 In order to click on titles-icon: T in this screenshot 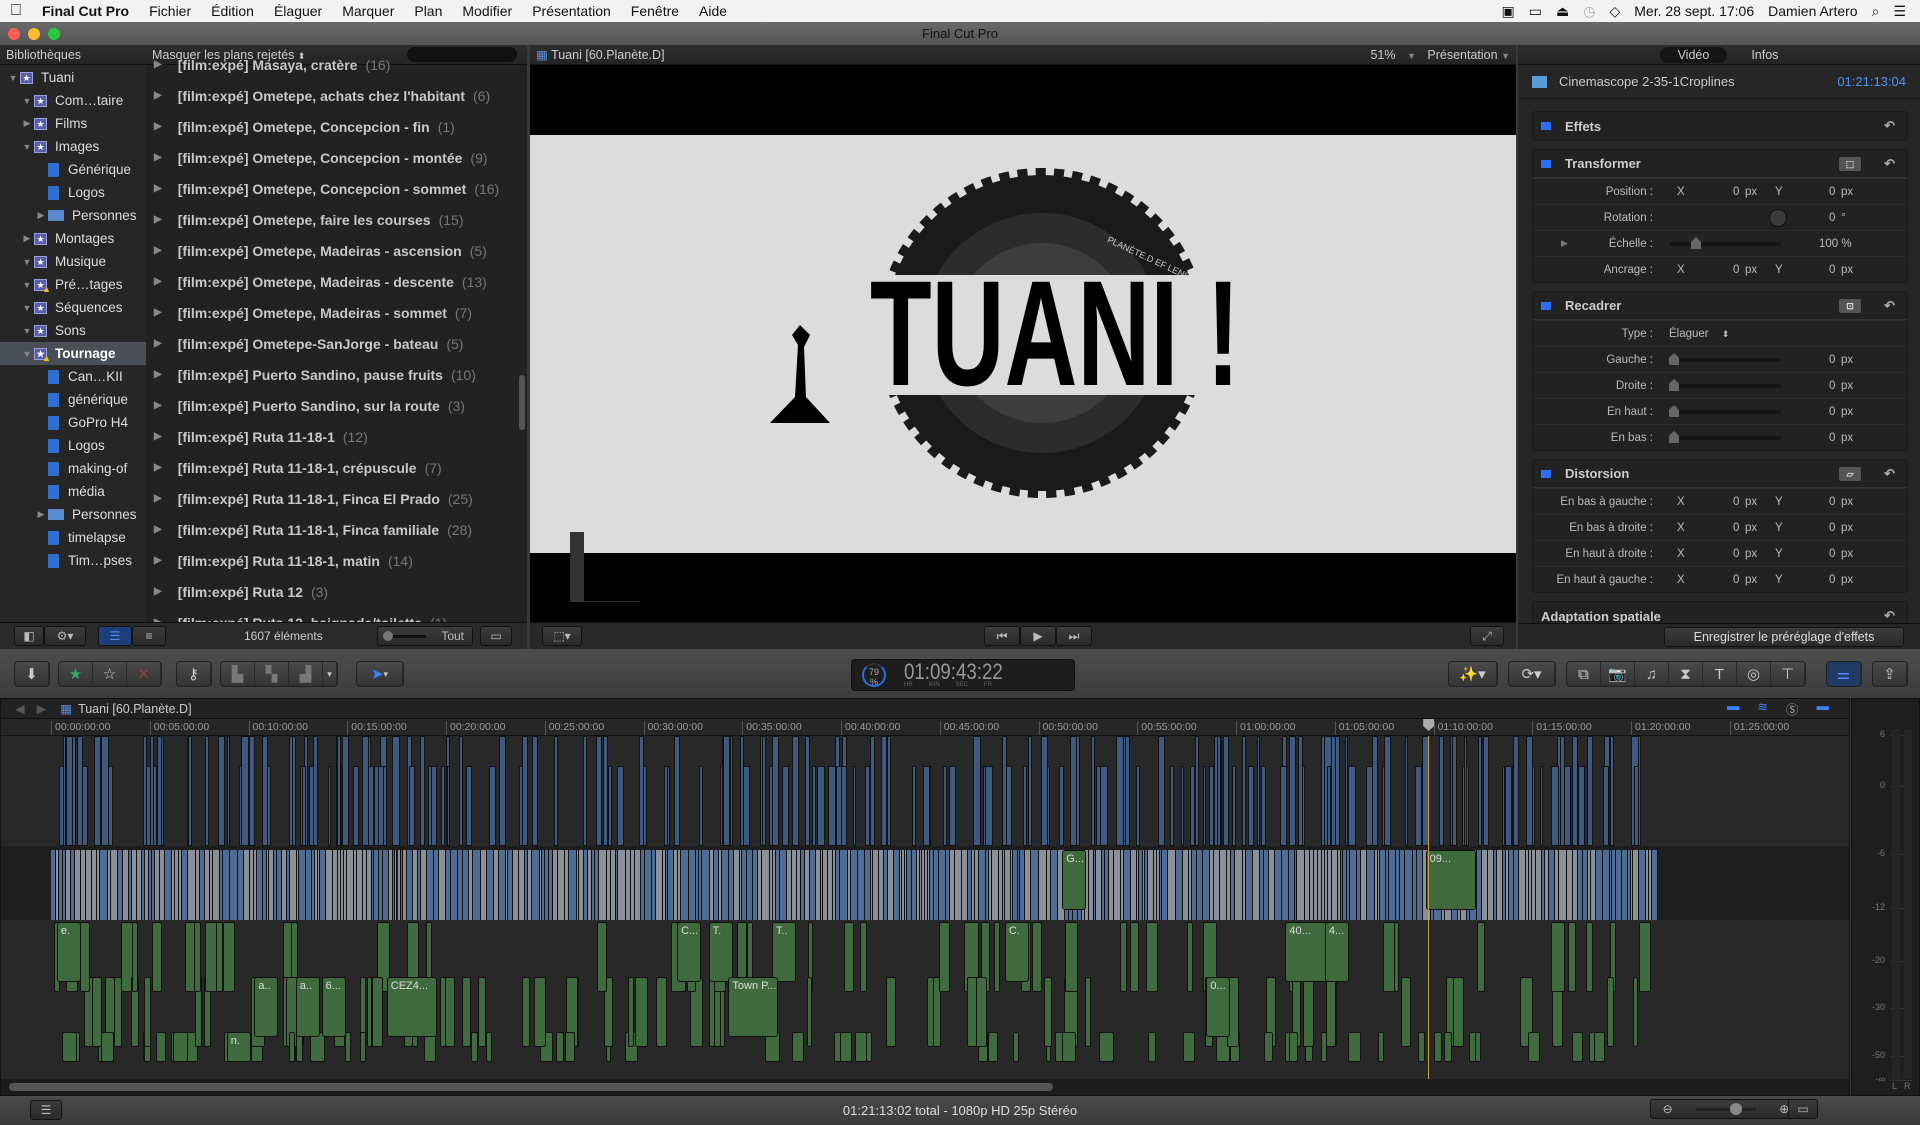, I will do `click(1720, 674)`.